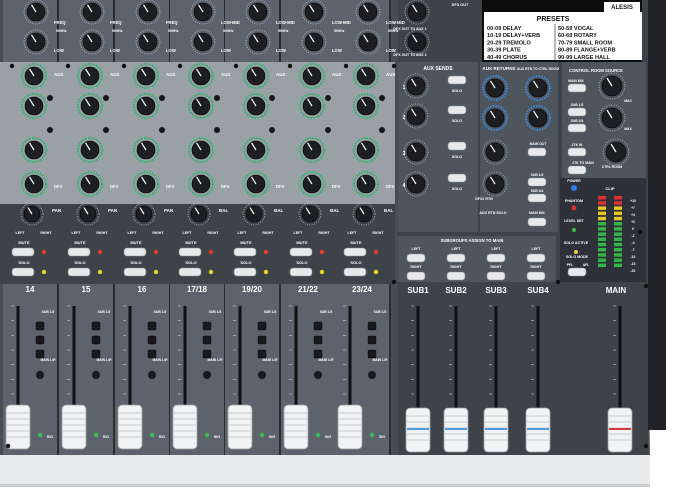 This screenshot has height=499, width=683. What do you see at coordinates (61, 31) in the screenshot?
I see `label: 500Hz` at bounding box center [61, 31].